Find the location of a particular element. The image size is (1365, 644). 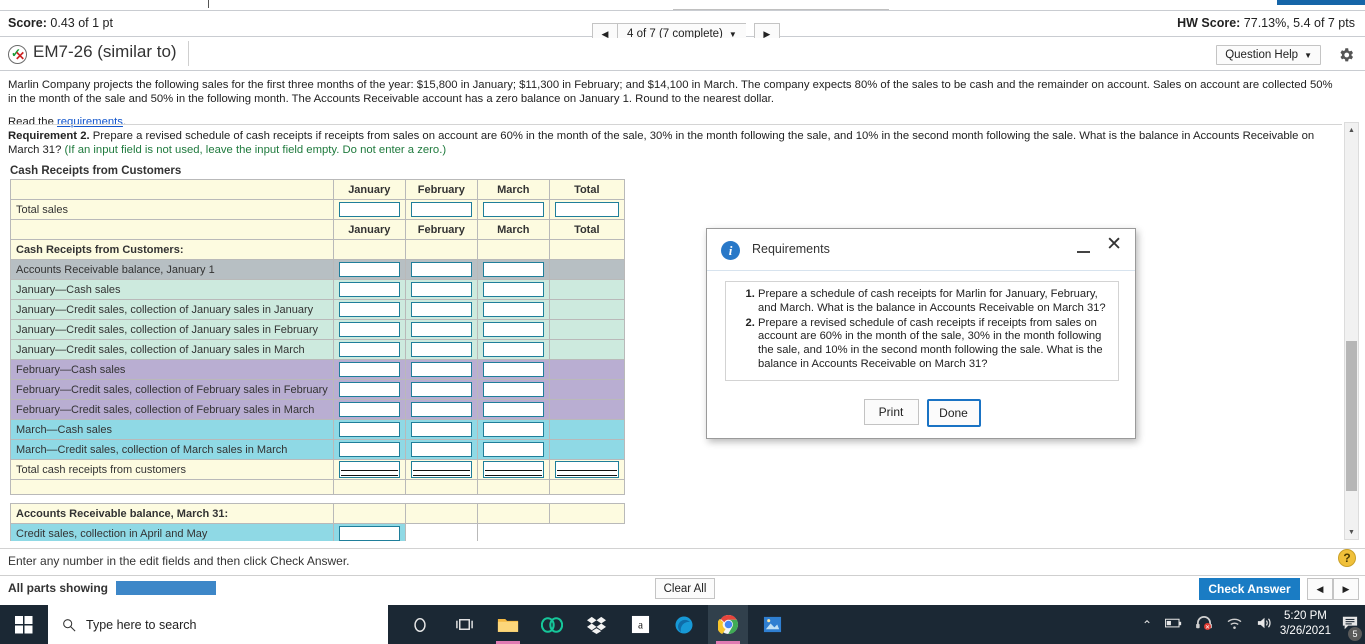

bottom-nav-buttons: ◀ ▶ is located at coordinates (1333, 589).